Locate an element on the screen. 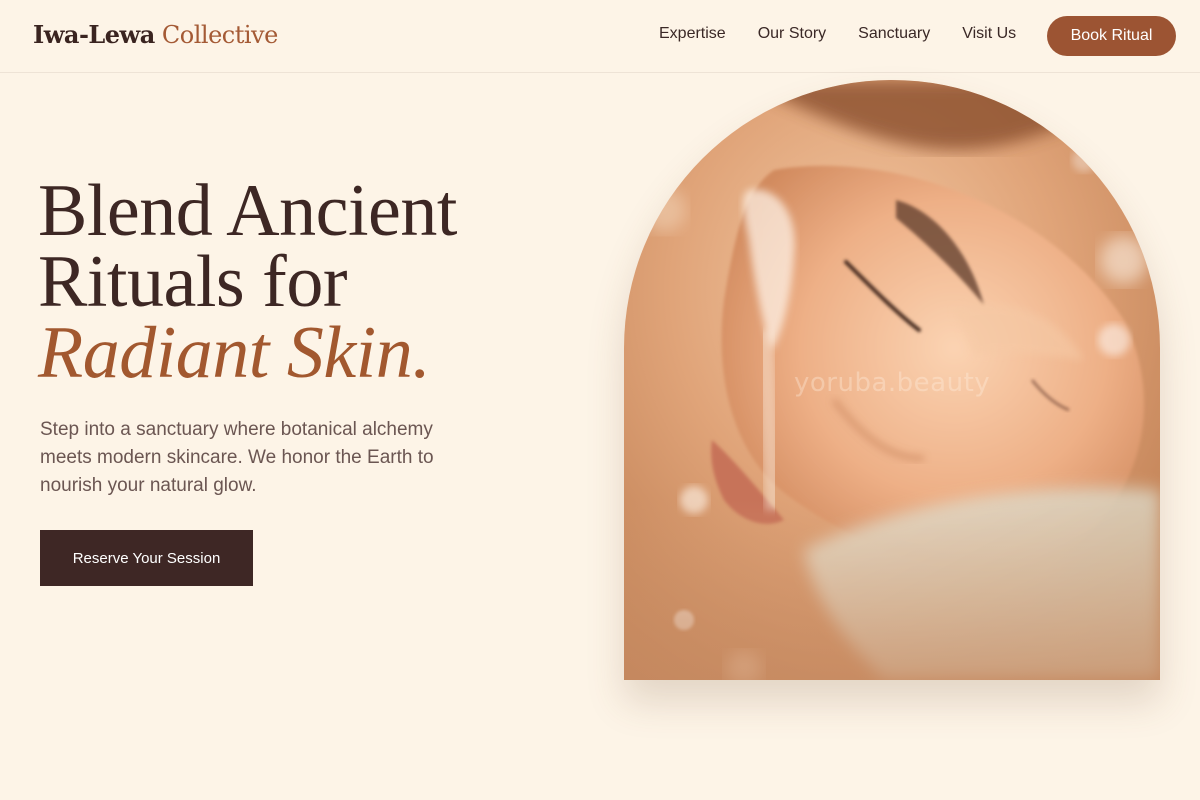 Image resolution: width=1200 pixels, height=800 pixels. hero-title: Blend Ancient Rituals for Radiant Skin. is located at coordinates (247, 282).